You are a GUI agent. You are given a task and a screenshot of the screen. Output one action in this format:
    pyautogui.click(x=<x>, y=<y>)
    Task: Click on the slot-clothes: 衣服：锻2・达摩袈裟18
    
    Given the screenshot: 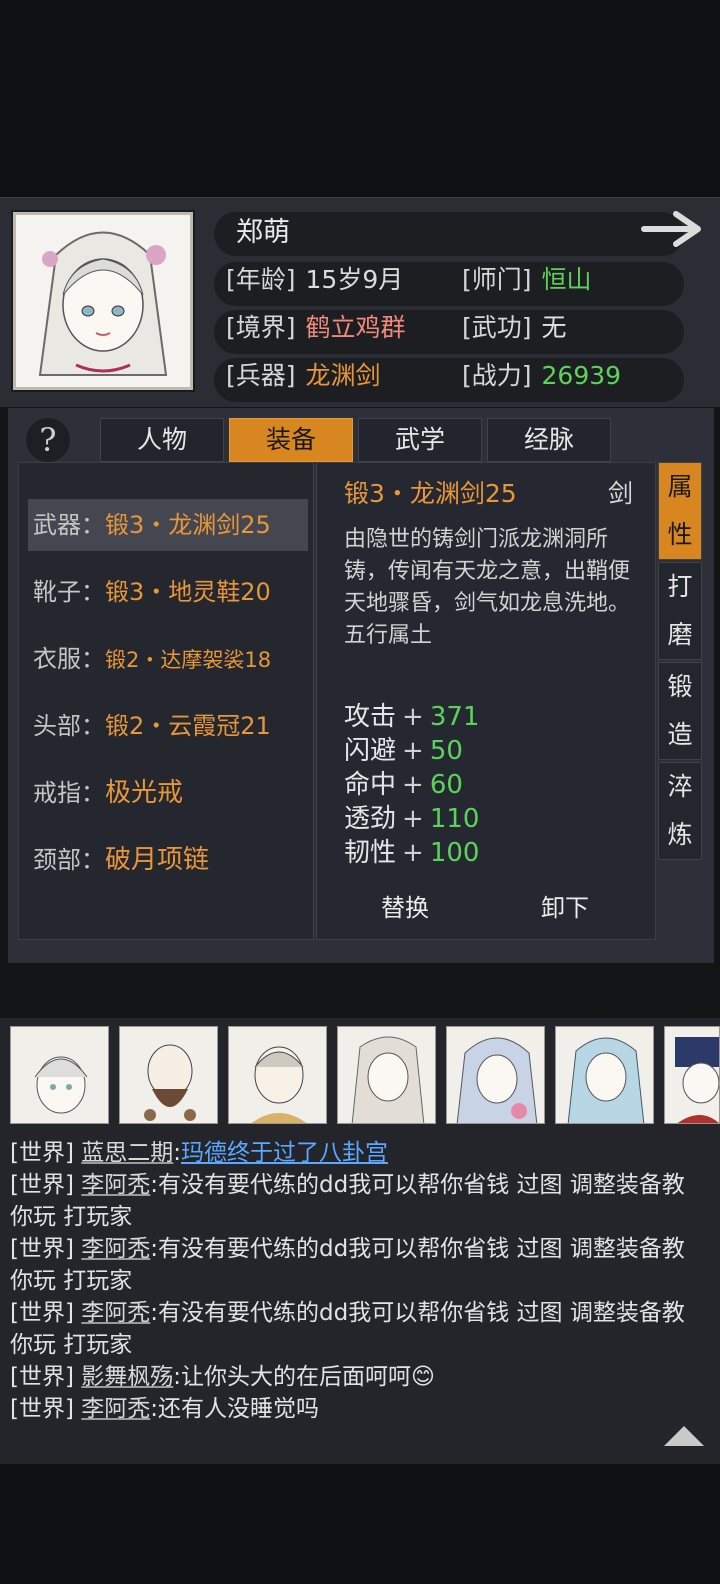 What is the action you would take?
    pyautogui.click(x=168, y=659)
    